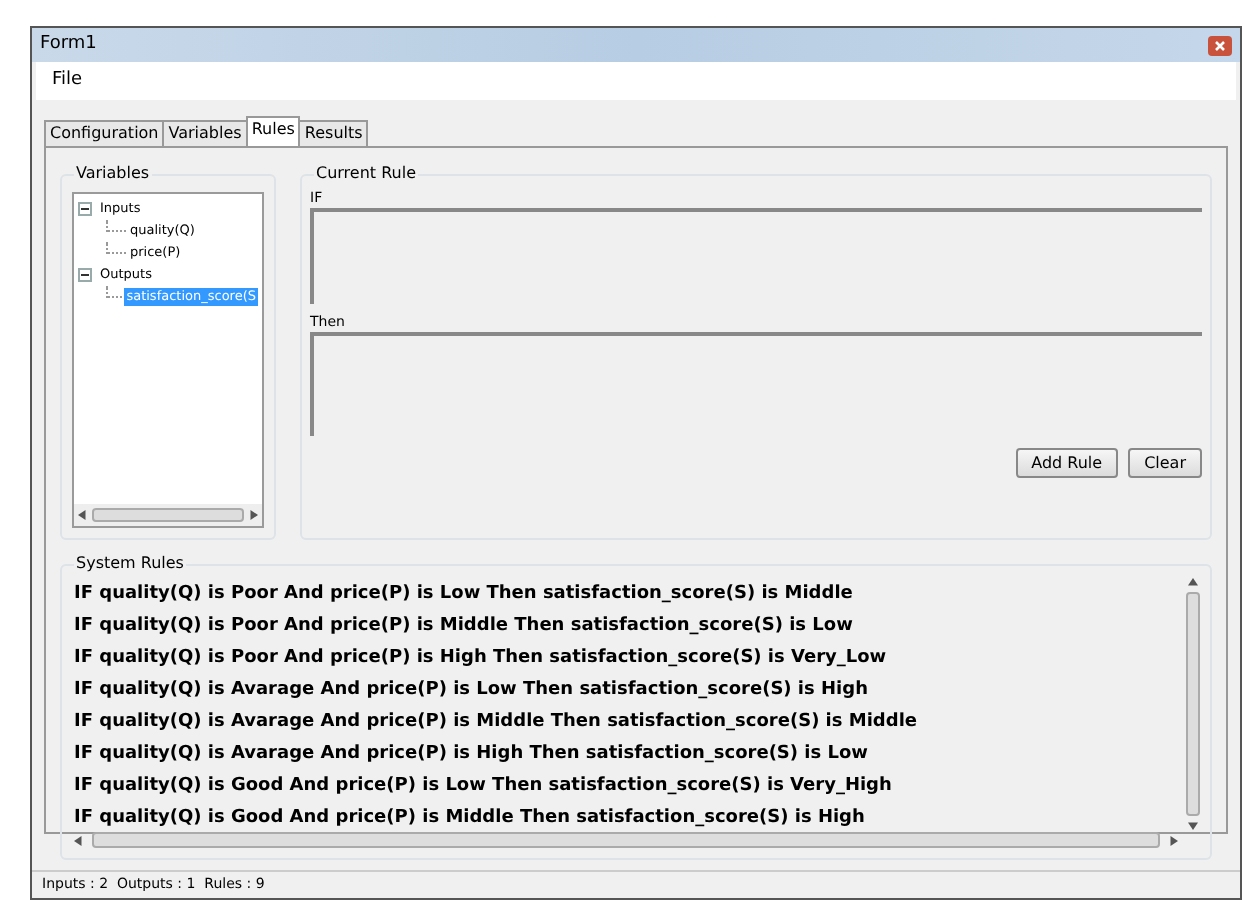 The height and width of the screenshot is (900, 1244). Describe the element at coordinates (626, 658) in the screenshot. I see `rule-row: IF quality(Q) is Poor And price(P) is High Then satisfaction_score(S) is Very_Low` at that location.